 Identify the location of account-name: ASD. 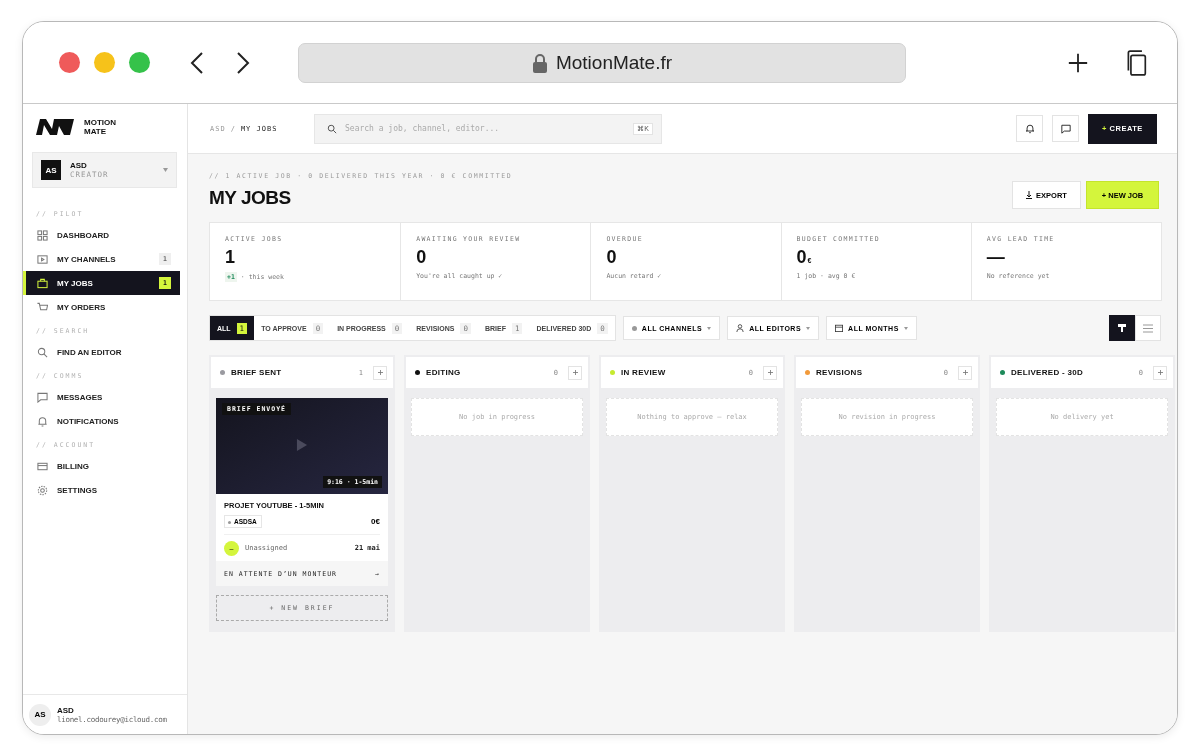
(79, 165).